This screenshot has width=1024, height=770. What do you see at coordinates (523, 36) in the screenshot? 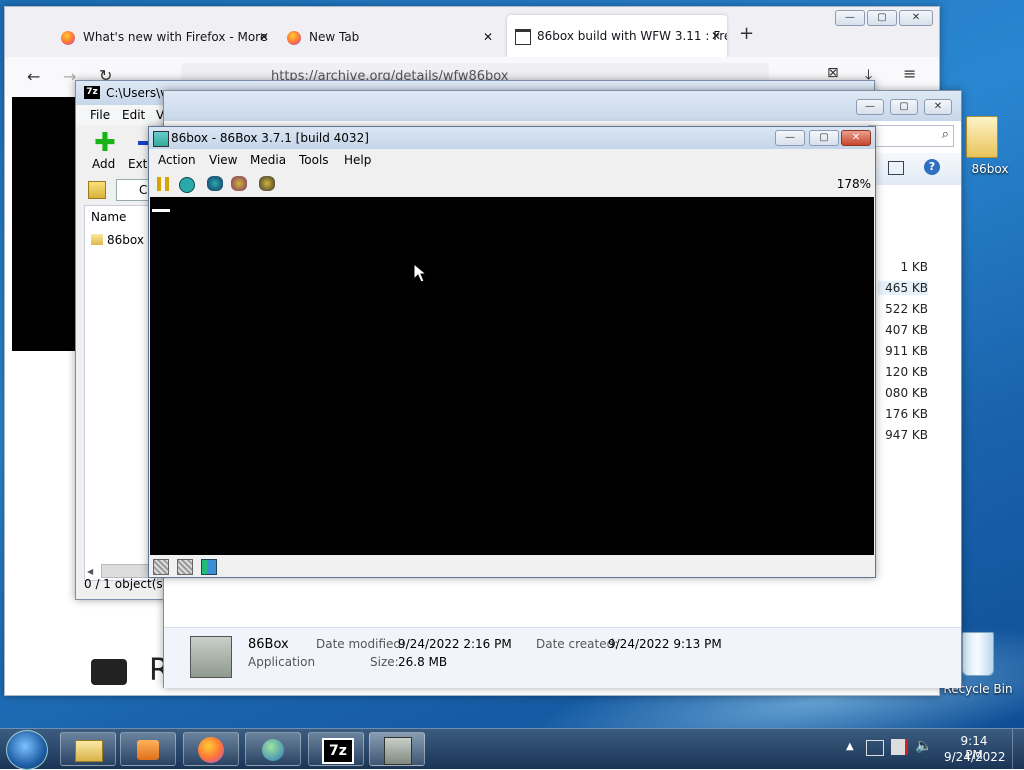
I see `archive-icon` at bounding box center [523, 36].